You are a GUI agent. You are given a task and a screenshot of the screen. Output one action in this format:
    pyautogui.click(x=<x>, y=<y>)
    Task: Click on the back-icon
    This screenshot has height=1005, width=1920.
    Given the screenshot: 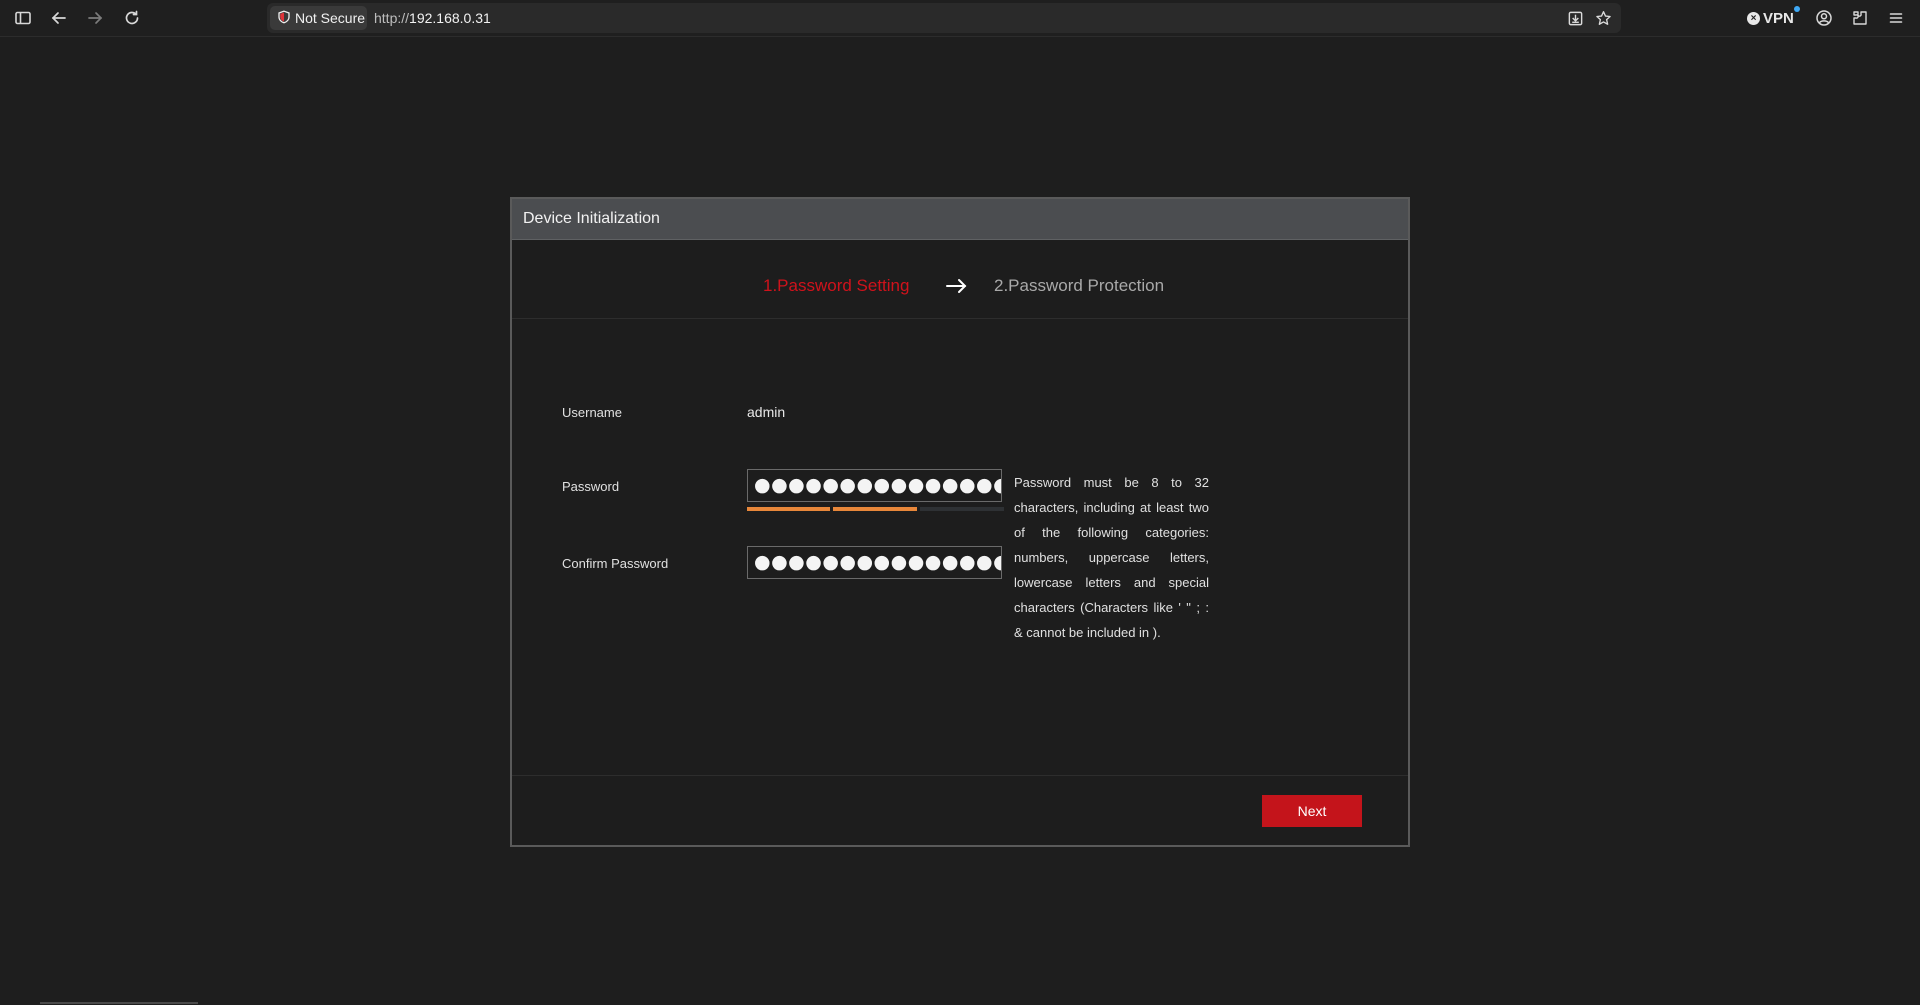 What is the action you would take?
    pyautogui.click(x=59, y=18)
    